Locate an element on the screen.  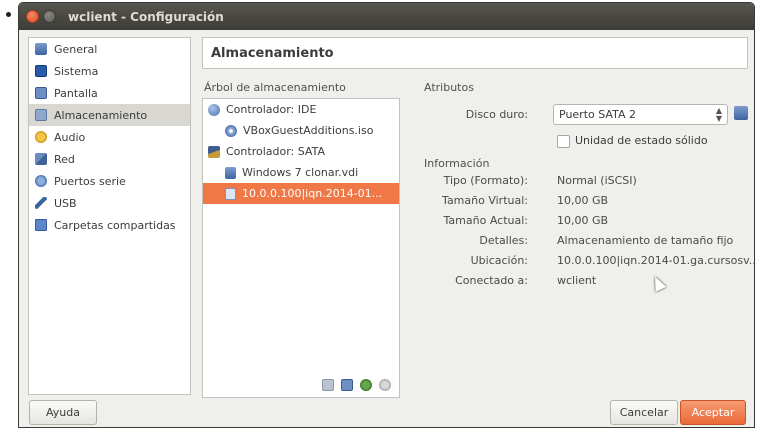
info-key-location: Ubicación: is located at coordinates (499, 260).